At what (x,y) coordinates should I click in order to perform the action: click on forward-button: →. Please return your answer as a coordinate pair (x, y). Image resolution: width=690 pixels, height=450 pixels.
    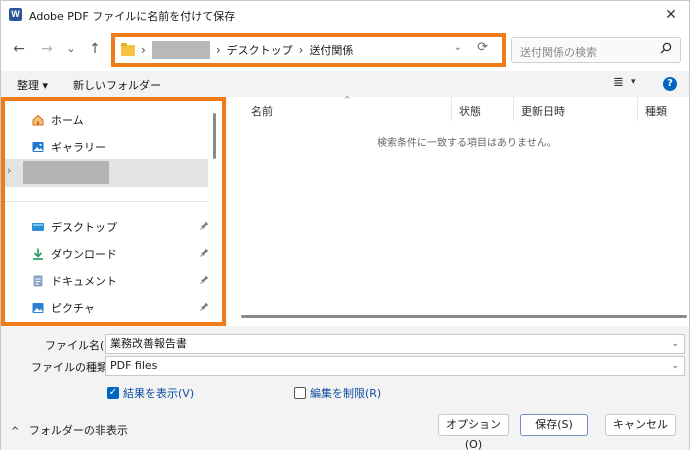
    Looking at the image, I should click on (47, 49).